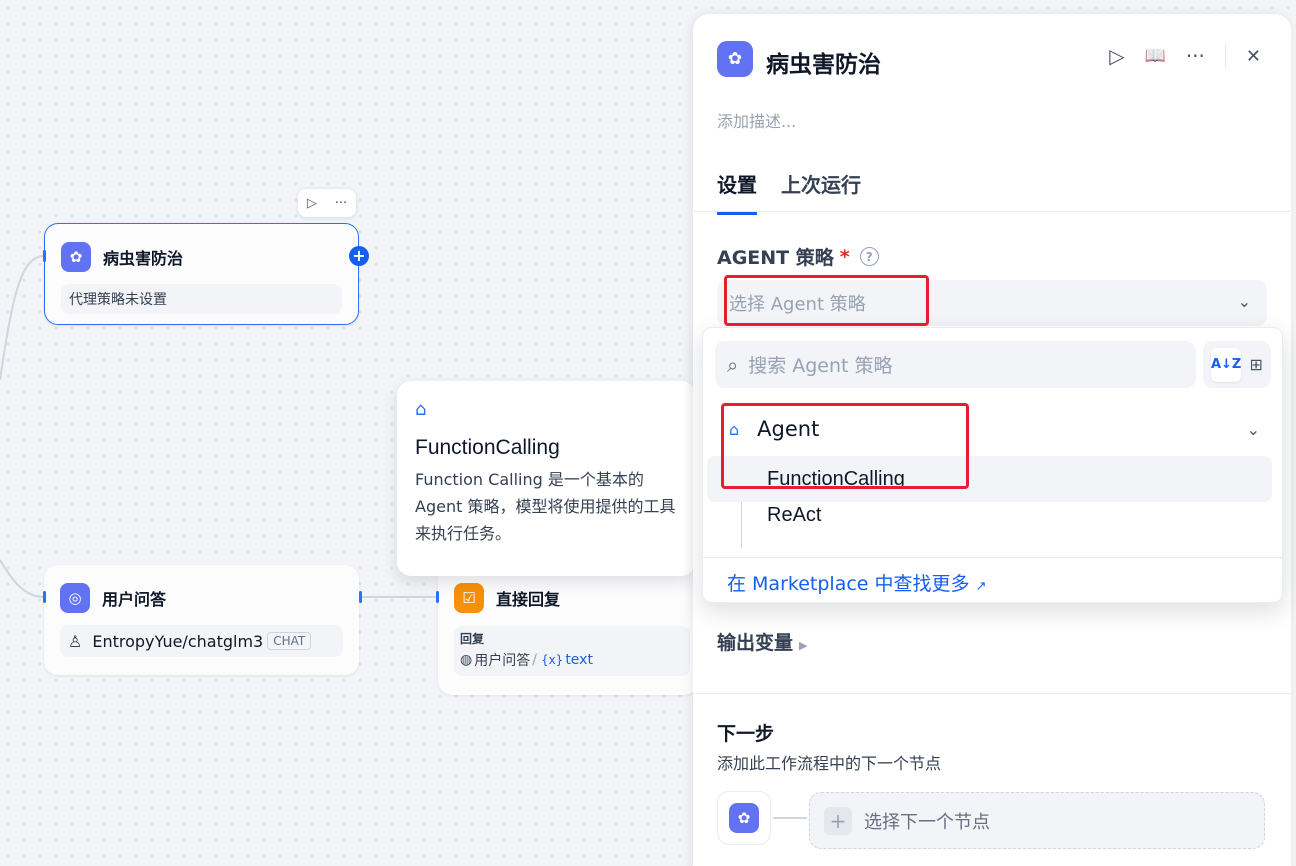 This screenshot has width=1296, height=866. I want to click on tabs-divider, so click(992, 211).